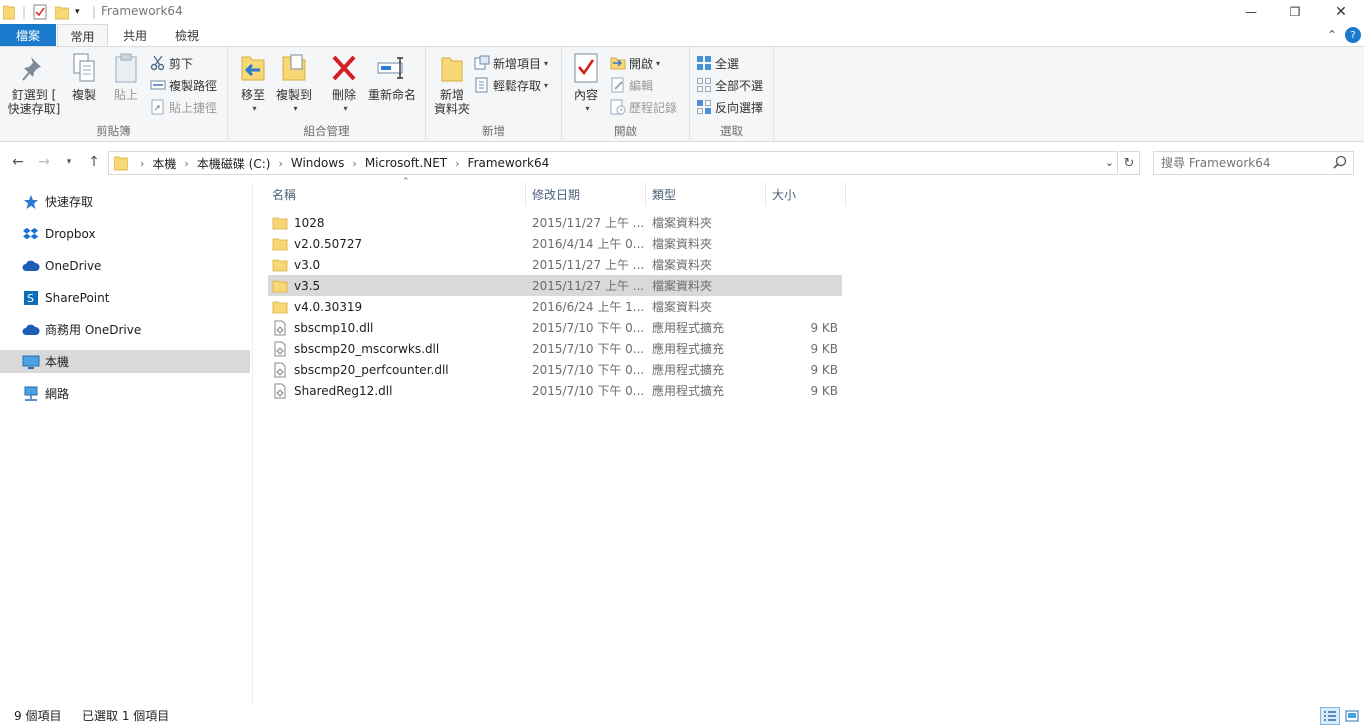 The image size is (1364, 727). What do you see at coordinates (1353, 35) in the screenshot?
I see `help-icon: ?` at bounding box center [1353, 35].